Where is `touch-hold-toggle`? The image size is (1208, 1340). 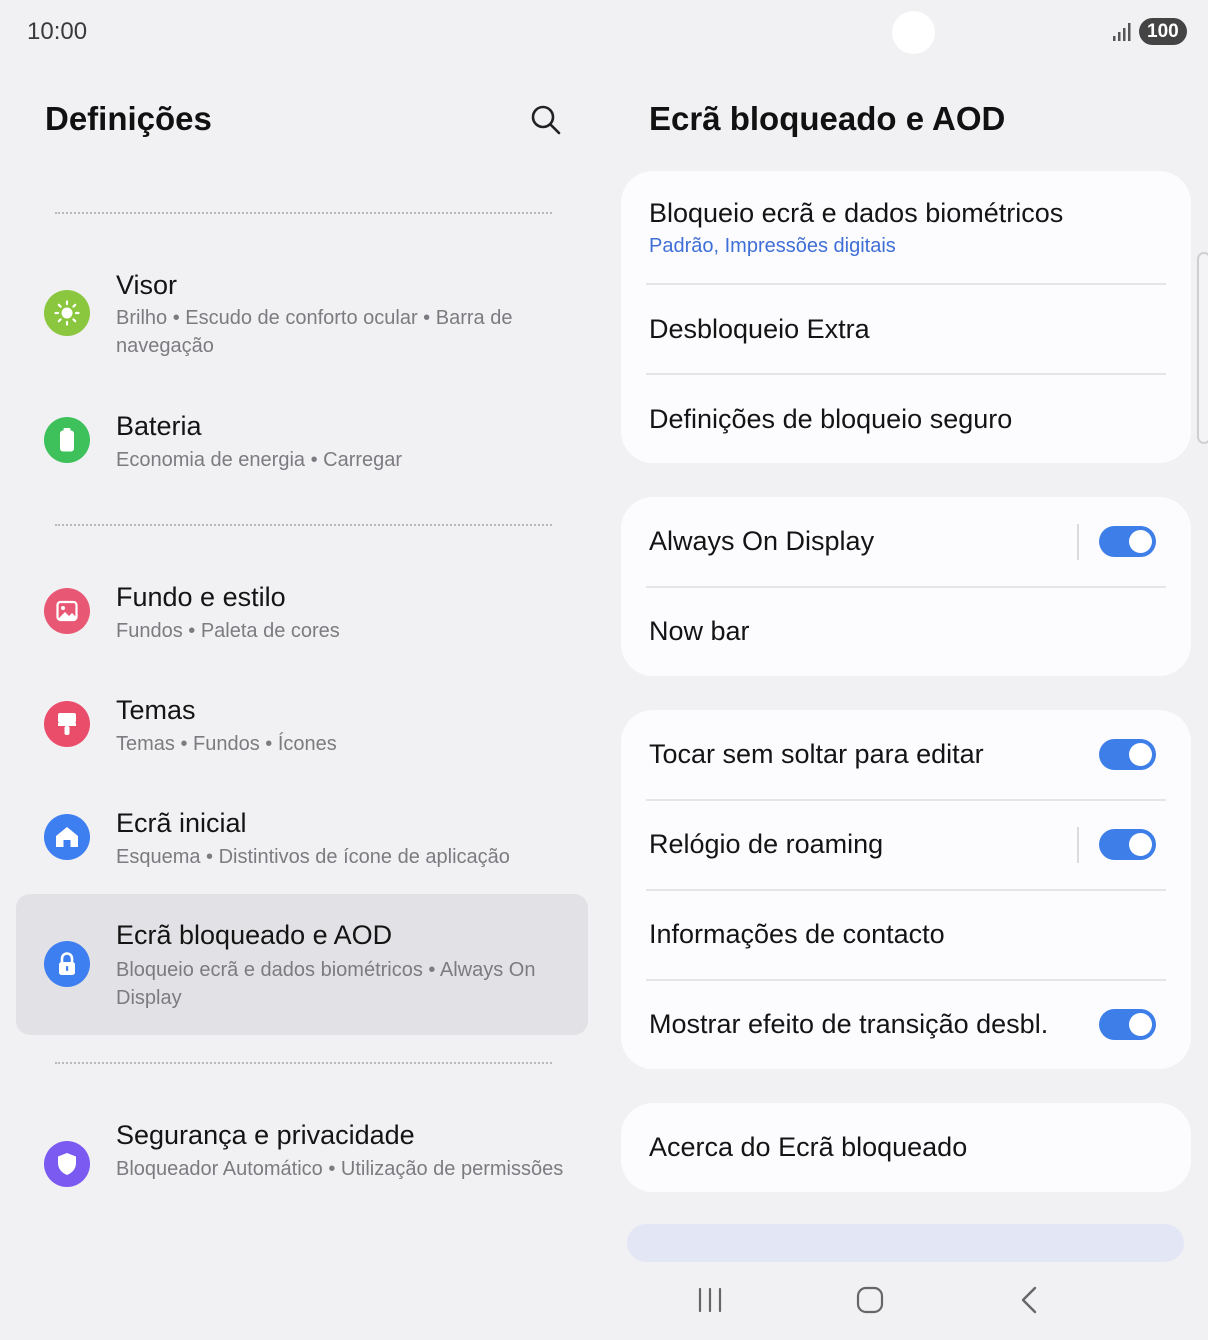 touch-hold-toggle is located at coordinates (1127, 754).